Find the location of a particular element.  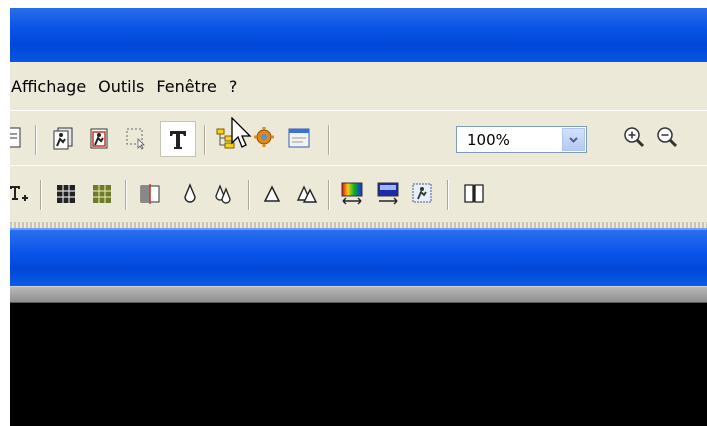

menu-affichage: Affichage is located at coordinates (53, 86).